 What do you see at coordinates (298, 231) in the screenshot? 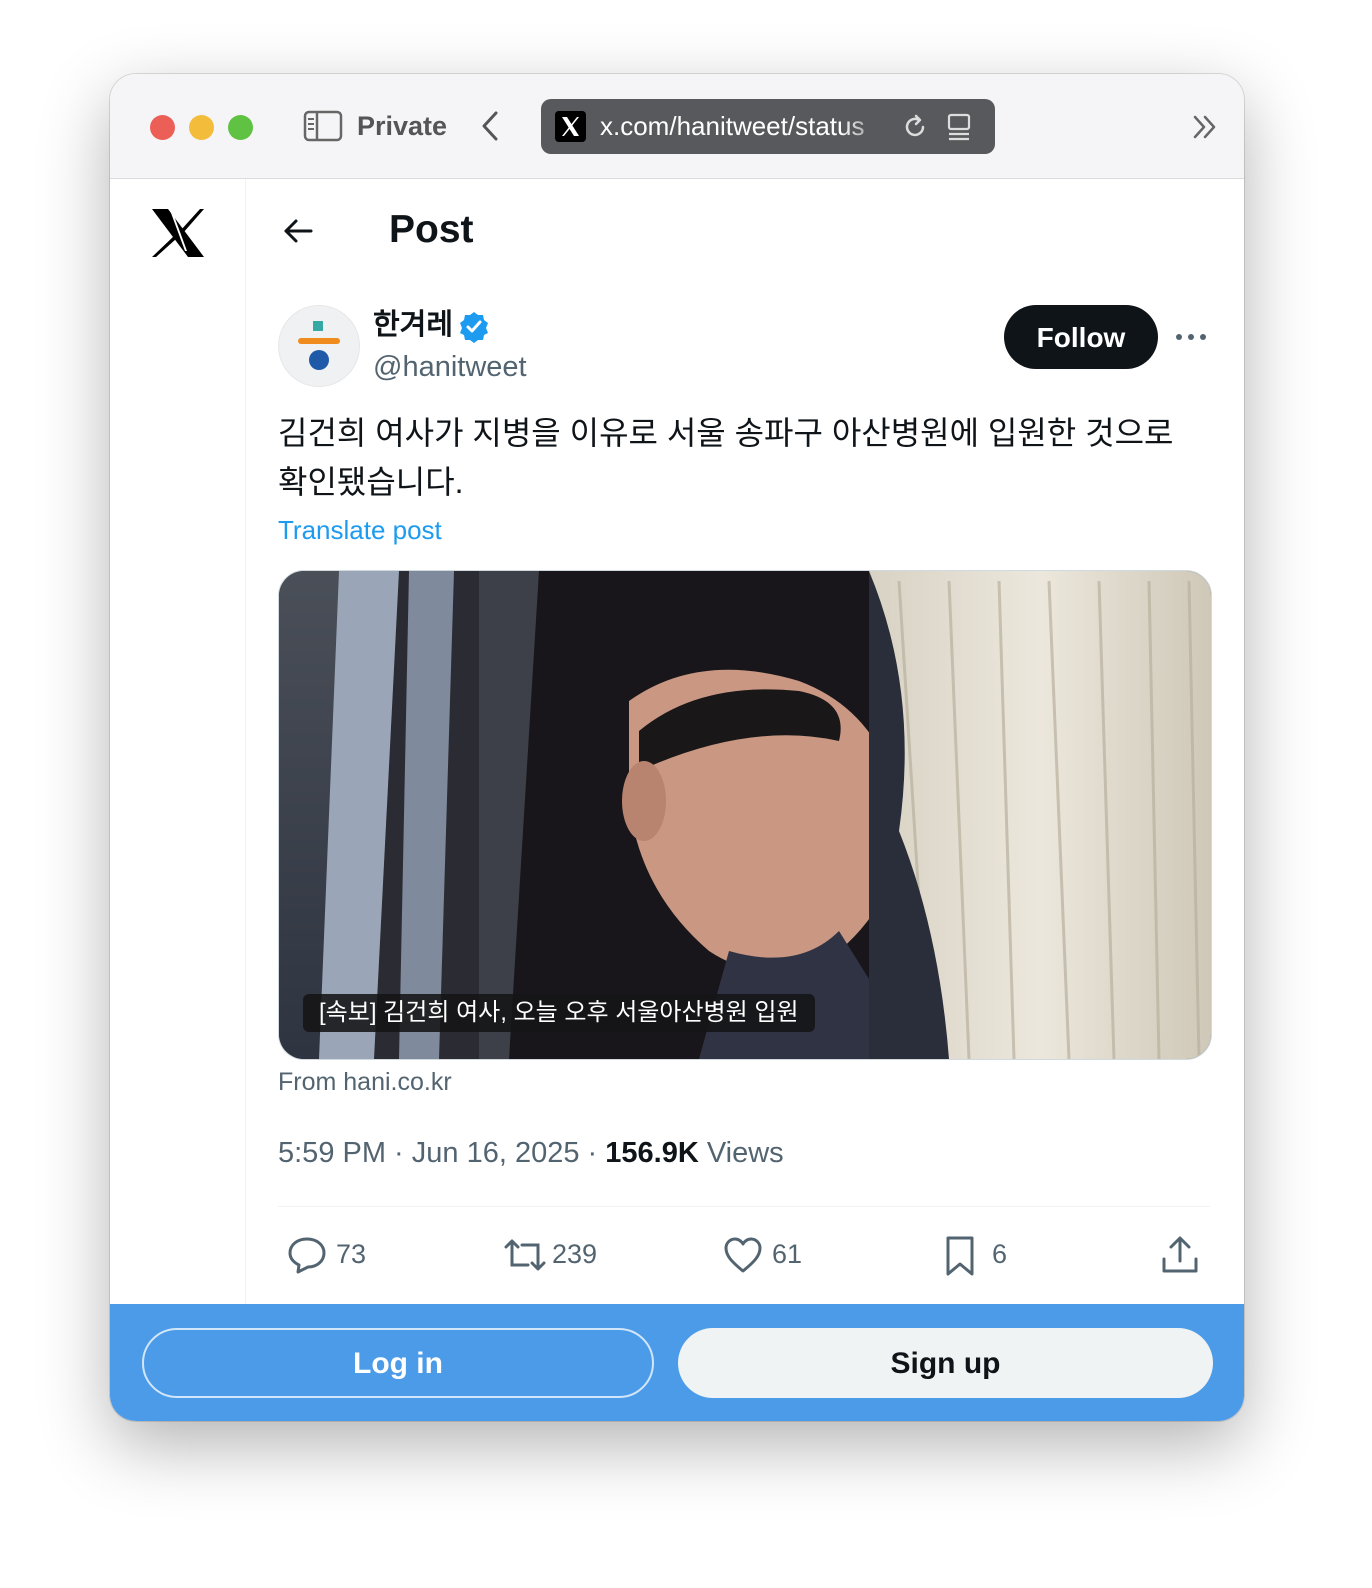
I see `back-arrow-icon` at bounding box center [298, 231].